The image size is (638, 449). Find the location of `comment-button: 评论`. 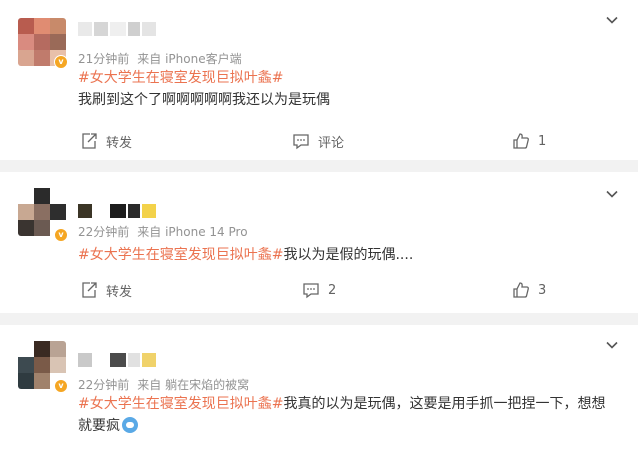

comment-button: 评论 is located at coordinates (318, 141).